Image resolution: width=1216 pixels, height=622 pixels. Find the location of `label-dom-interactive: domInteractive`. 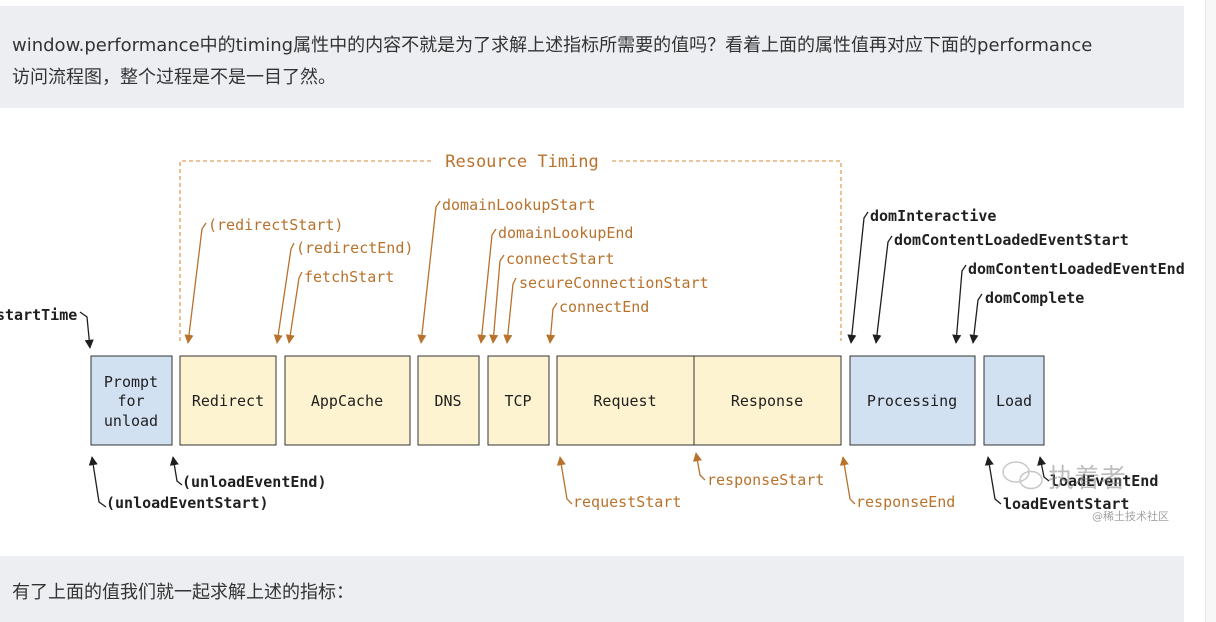

label-dom-interactive: domInteractive is located at coordinates (933, 216).